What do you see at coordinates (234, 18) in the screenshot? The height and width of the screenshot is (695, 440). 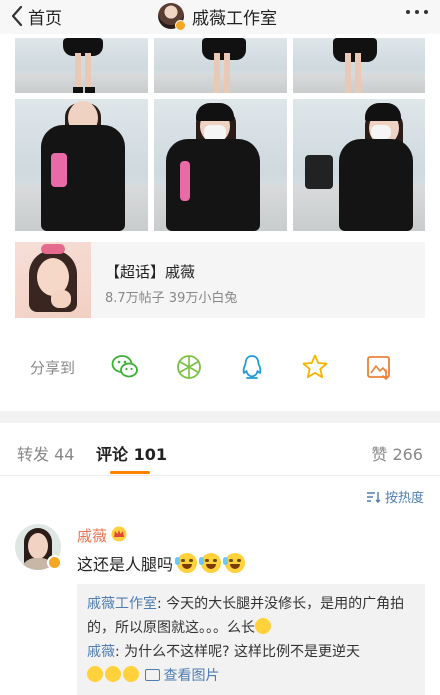 I see `page-title: 戚薇工作室` at bounding box center [234, 18].